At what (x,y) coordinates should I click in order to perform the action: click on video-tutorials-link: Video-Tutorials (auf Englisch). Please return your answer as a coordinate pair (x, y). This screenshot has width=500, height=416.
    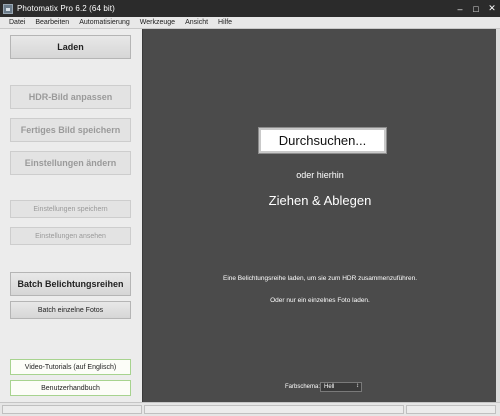
    Looking at the image, I should click on (70, 367).